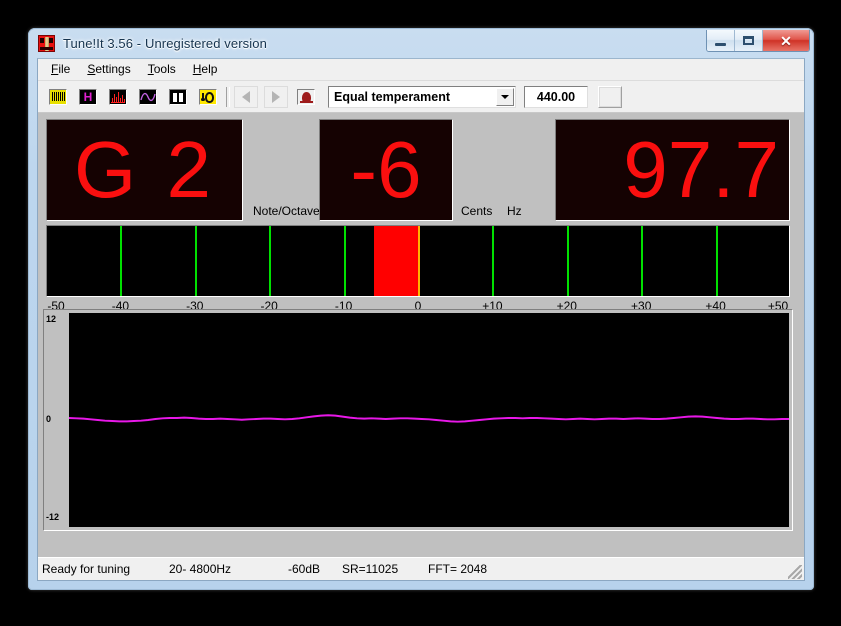 The image size is (841, 626). I want to click on harmonics-view-button: H, so click(88, 96).